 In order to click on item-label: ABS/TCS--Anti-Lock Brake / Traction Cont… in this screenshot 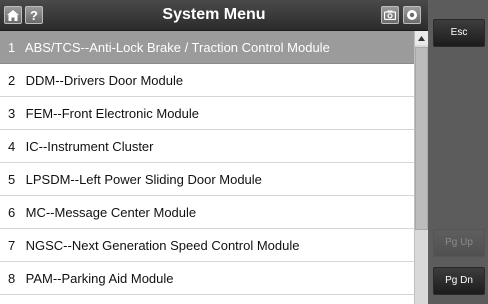, I will do `click(177, 47)`.